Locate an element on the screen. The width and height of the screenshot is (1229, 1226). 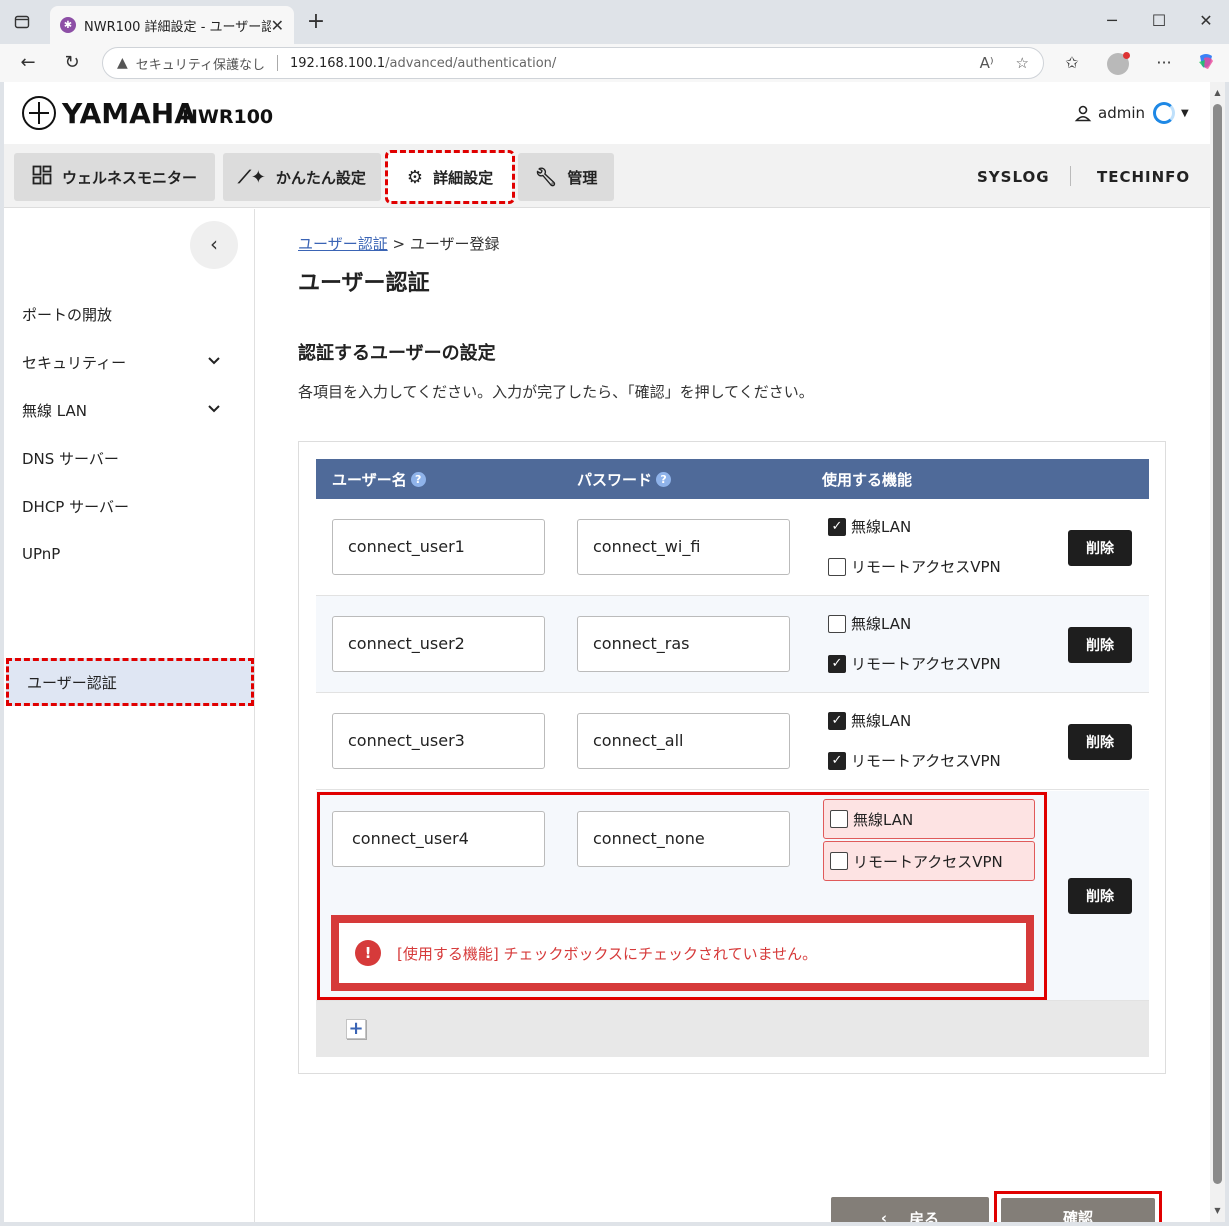
section-title: 認証するユーザーの設定 is located at coordinates (397, 353).